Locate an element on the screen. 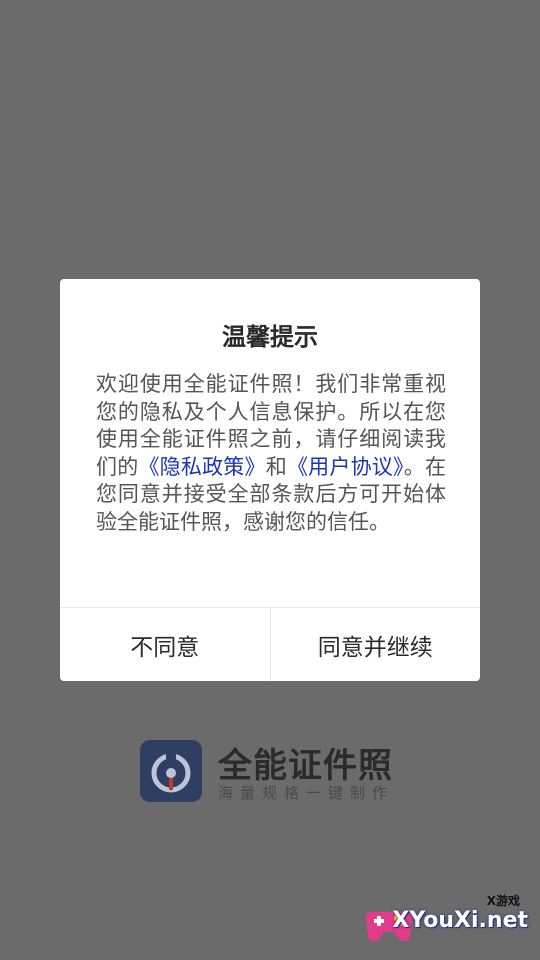 Image resolution: width=540 pixels, height=960 pixels. site-watermark: X游戏 XYouXi.net is located at coordinates (447, 920).